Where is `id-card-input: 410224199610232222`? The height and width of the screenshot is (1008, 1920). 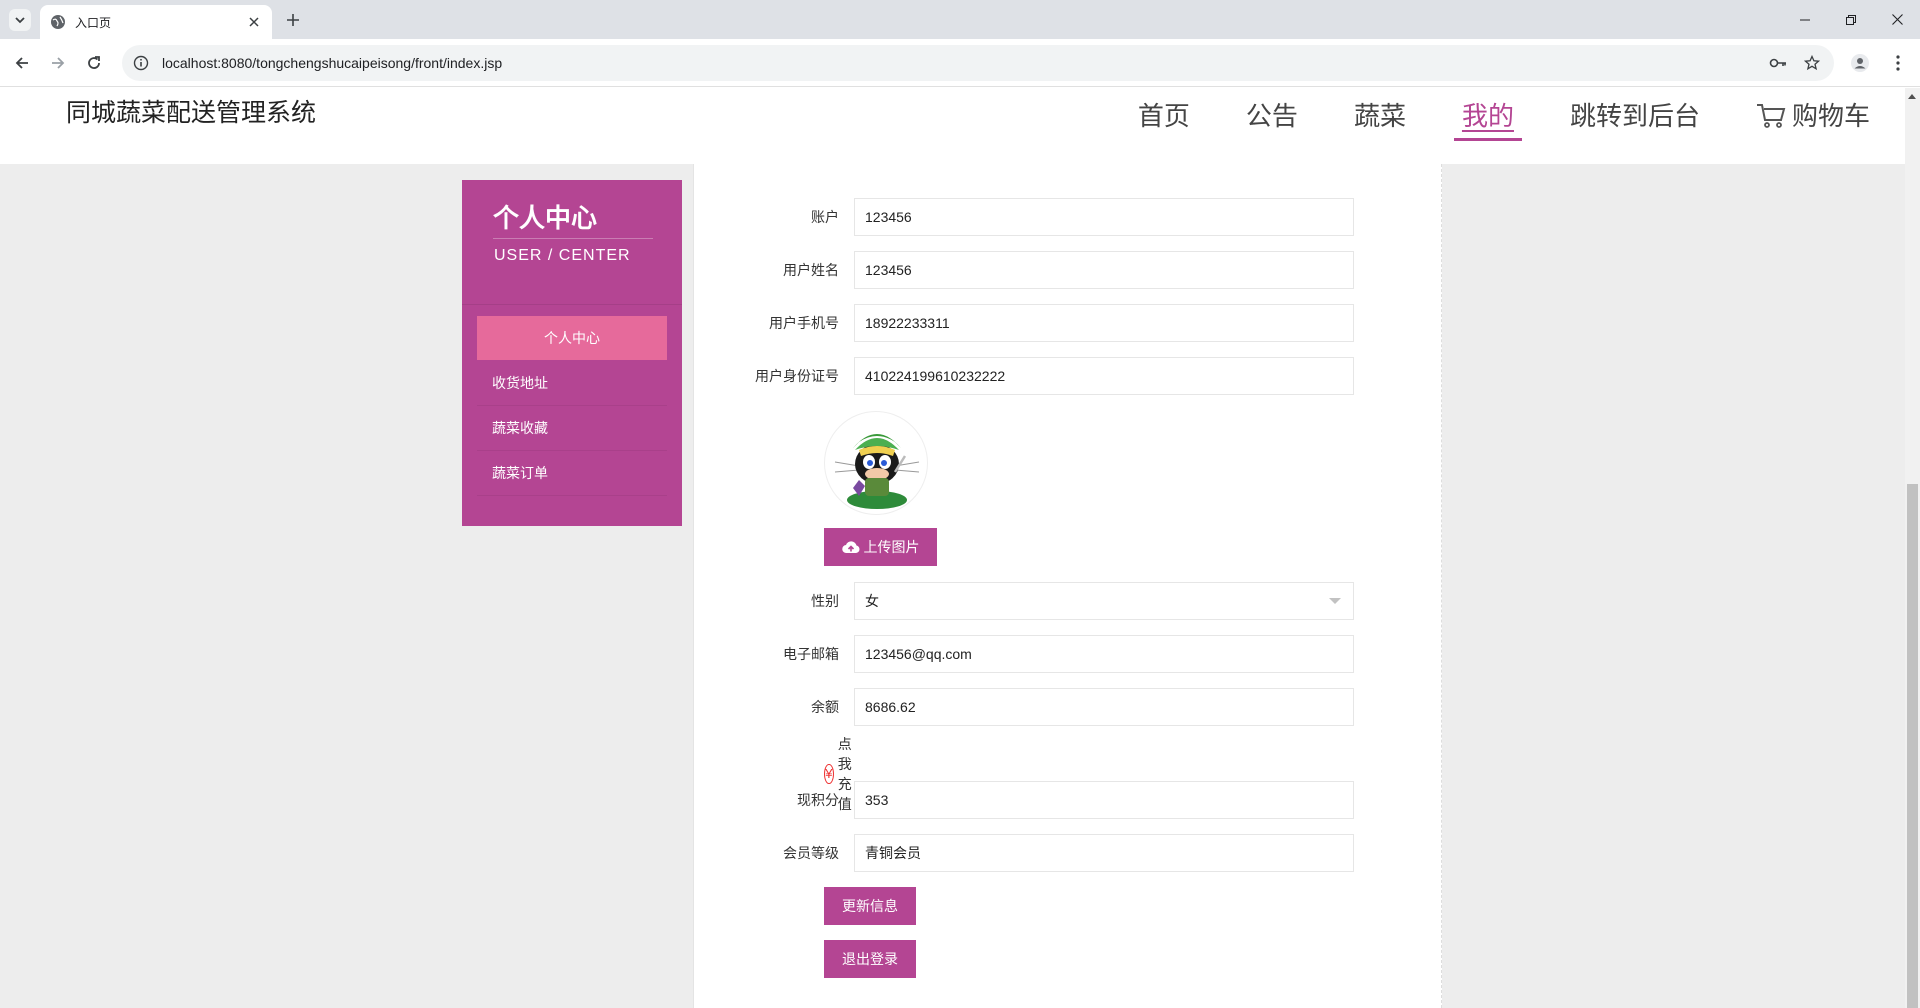
id-card-input: 410224199610232222 is located at coordinates (1104, 376).